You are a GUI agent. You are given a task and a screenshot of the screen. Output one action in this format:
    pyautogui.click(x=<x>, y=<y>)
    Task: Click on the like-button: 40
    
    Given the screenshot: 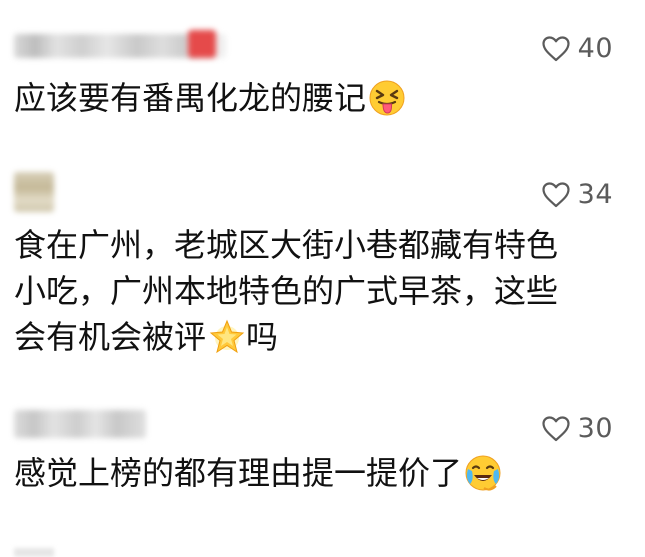 What is the action you would take?
    pyautogui.click(x=577, y=49)
    